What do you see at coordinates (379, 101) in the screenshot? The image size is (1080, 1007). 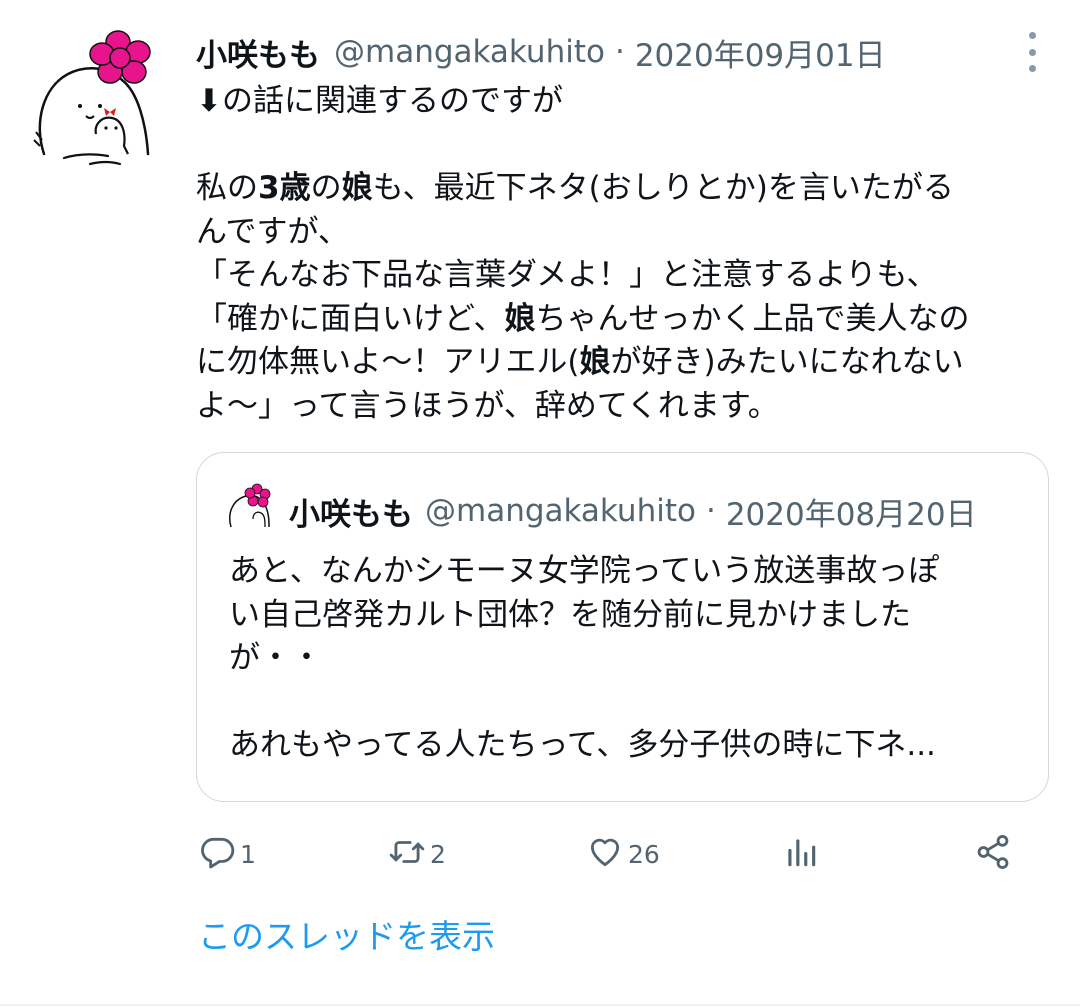 I see `tweet-line: ⬇の話に関連するのですが` at bounding box center [379, 101].